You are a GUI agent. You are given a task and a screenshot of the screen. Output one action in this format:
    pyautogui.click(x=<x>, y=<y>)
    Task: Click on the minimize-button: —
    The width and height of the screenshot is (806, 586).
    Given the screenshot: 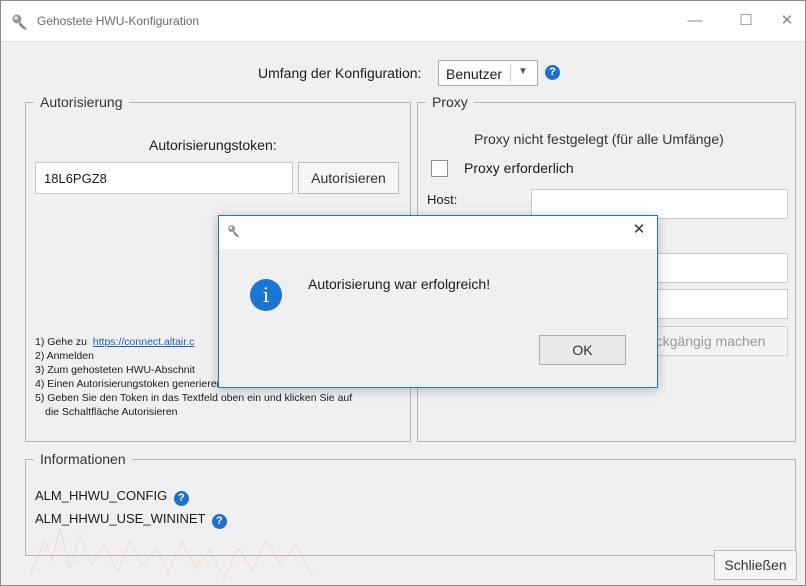 What is the action you would take?
    pyautogui.click(x=695, y=21)
    